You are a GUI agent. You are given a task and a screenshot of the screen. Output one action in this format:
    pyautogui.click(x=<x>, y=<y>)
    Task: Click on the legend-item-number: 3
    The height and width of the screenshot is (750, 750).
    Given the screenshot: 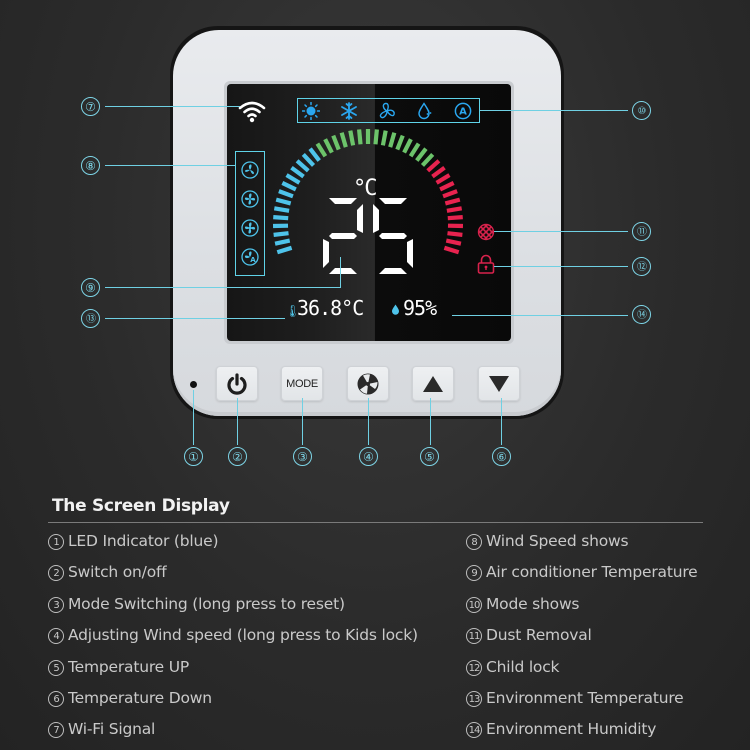 What is the action you would take?
    pyautogui.click(x=56, y=604)
    